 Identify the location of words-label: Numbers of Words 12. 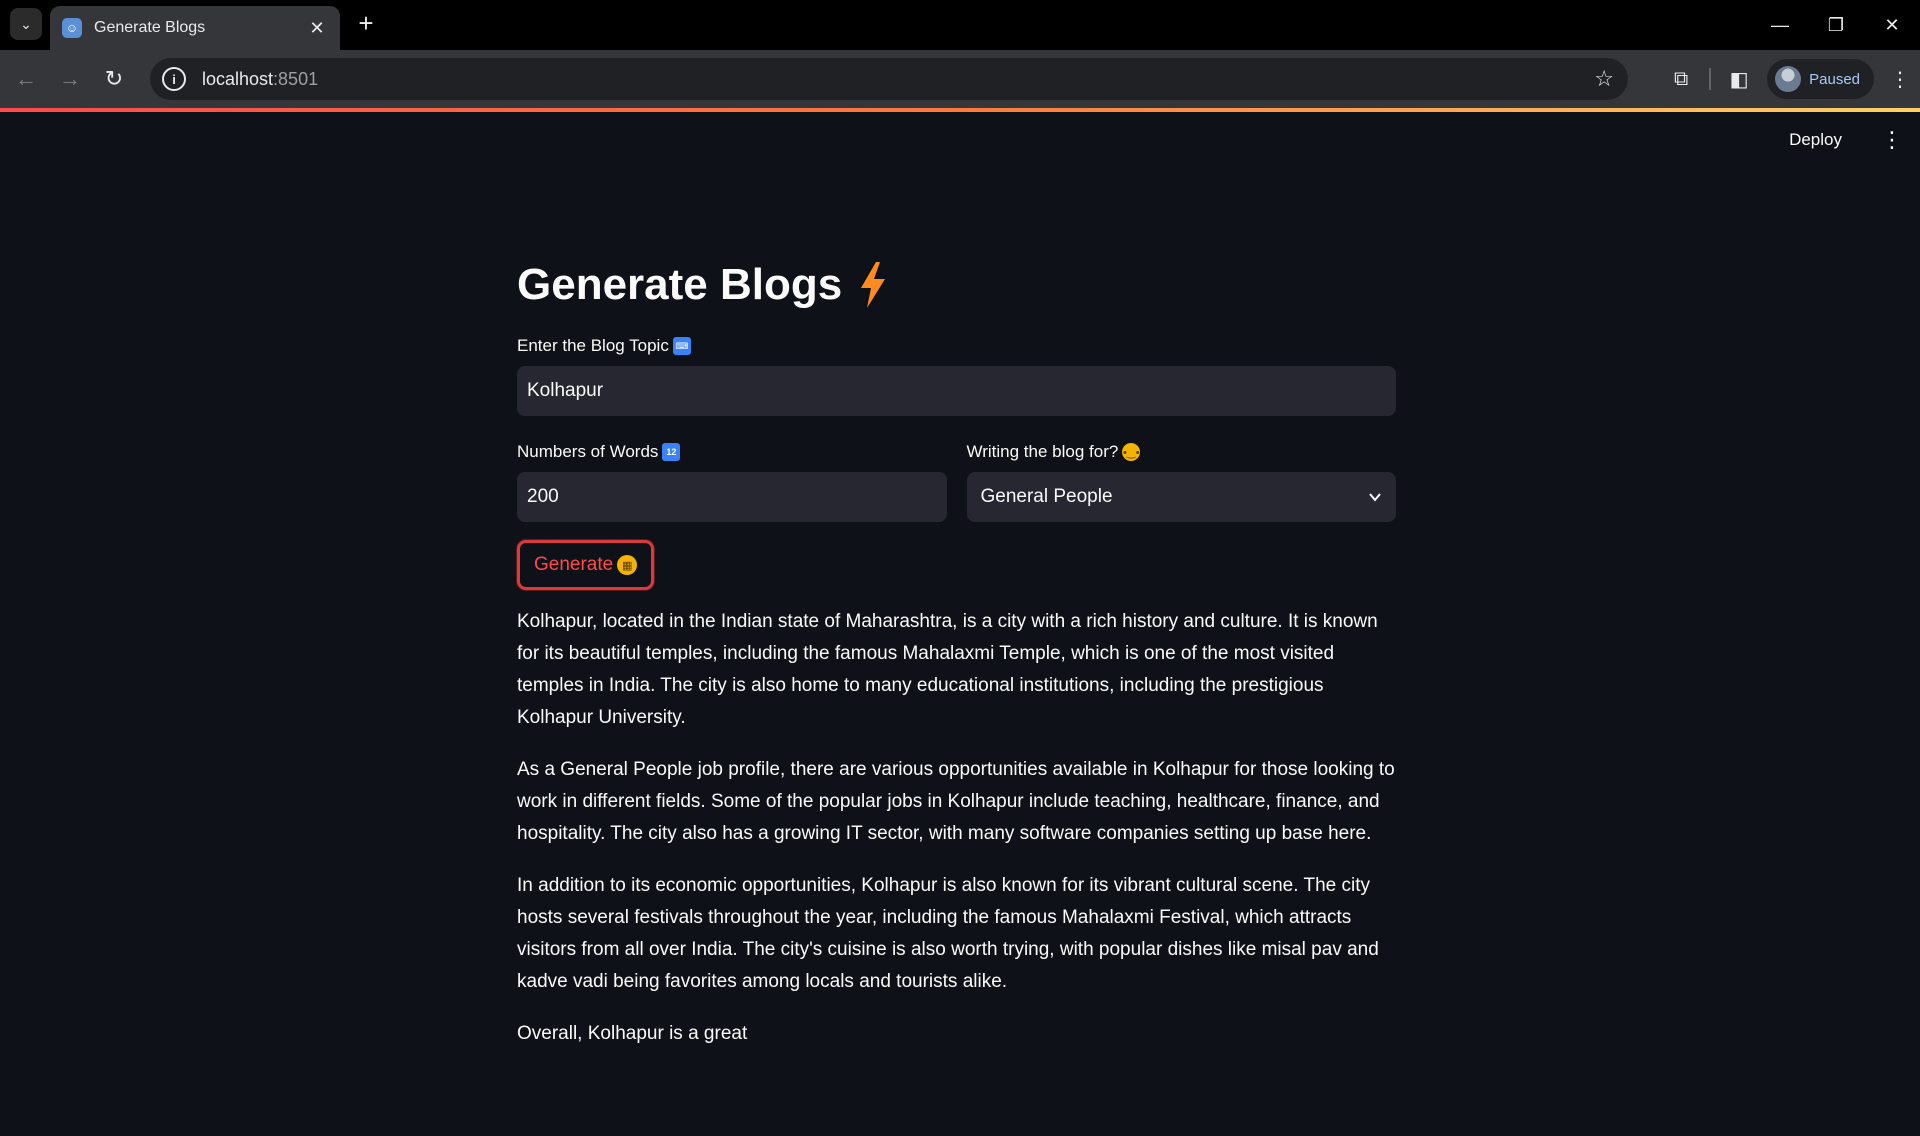
(732, 452).